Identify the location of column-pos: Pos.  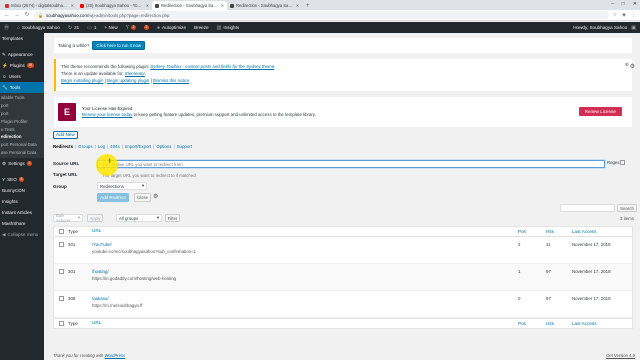
(532, 231).